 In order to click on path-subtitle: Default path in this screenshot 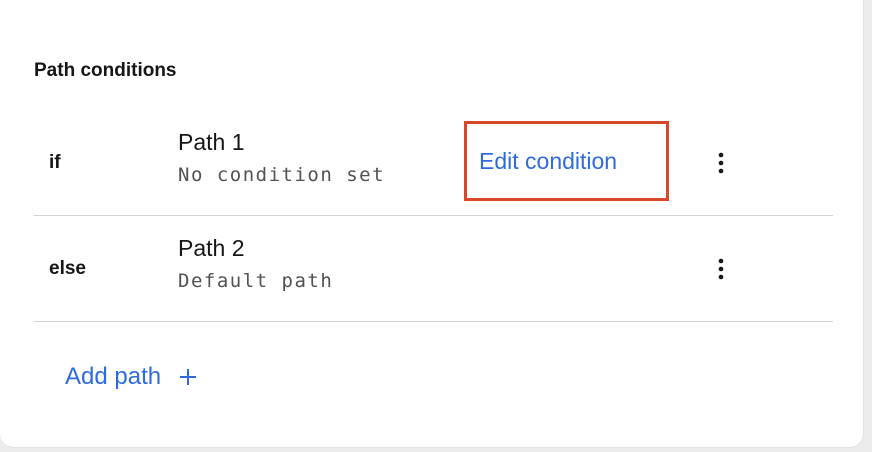, I will do `click(256, 281)`.